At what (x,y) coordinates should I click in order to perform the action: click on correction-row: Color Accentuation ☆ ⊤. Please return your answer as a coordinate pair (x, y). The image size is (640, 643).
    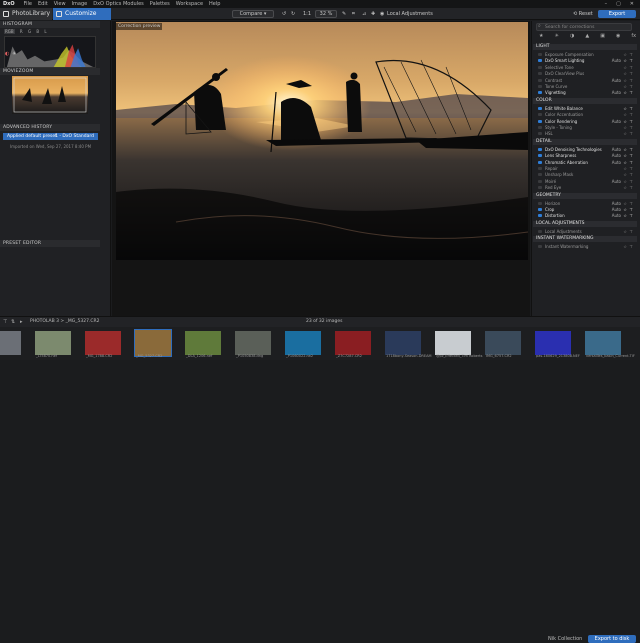
    Looking at the image, I should click on (586, 114).